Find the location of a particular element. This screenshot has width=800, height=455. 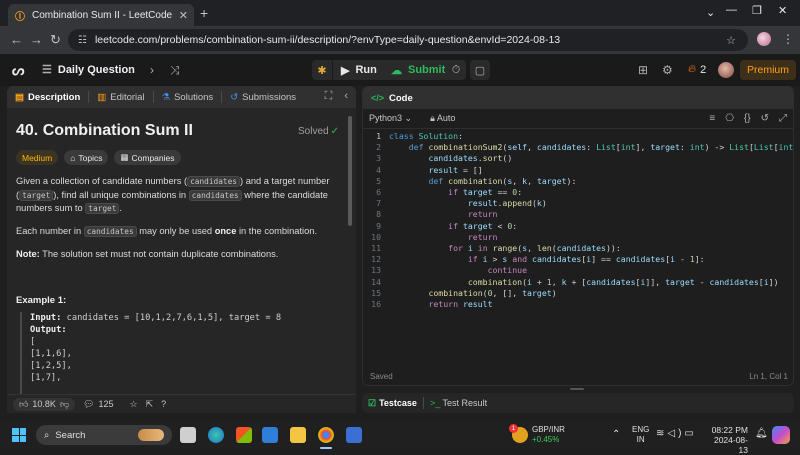

leetcode-logo-icon: ᔕ is located at coordinates (20, 70).